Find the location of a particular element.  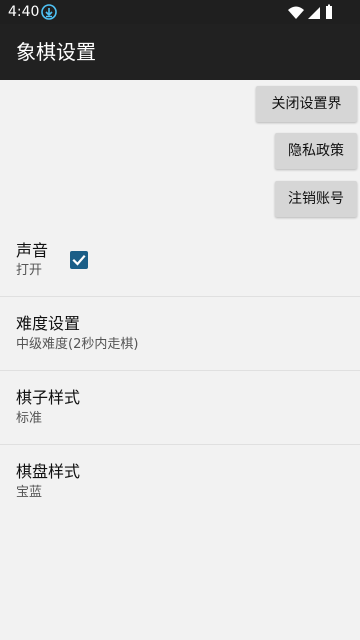

difficulty-title: 难度设置 is located at coordinates (48, 323).